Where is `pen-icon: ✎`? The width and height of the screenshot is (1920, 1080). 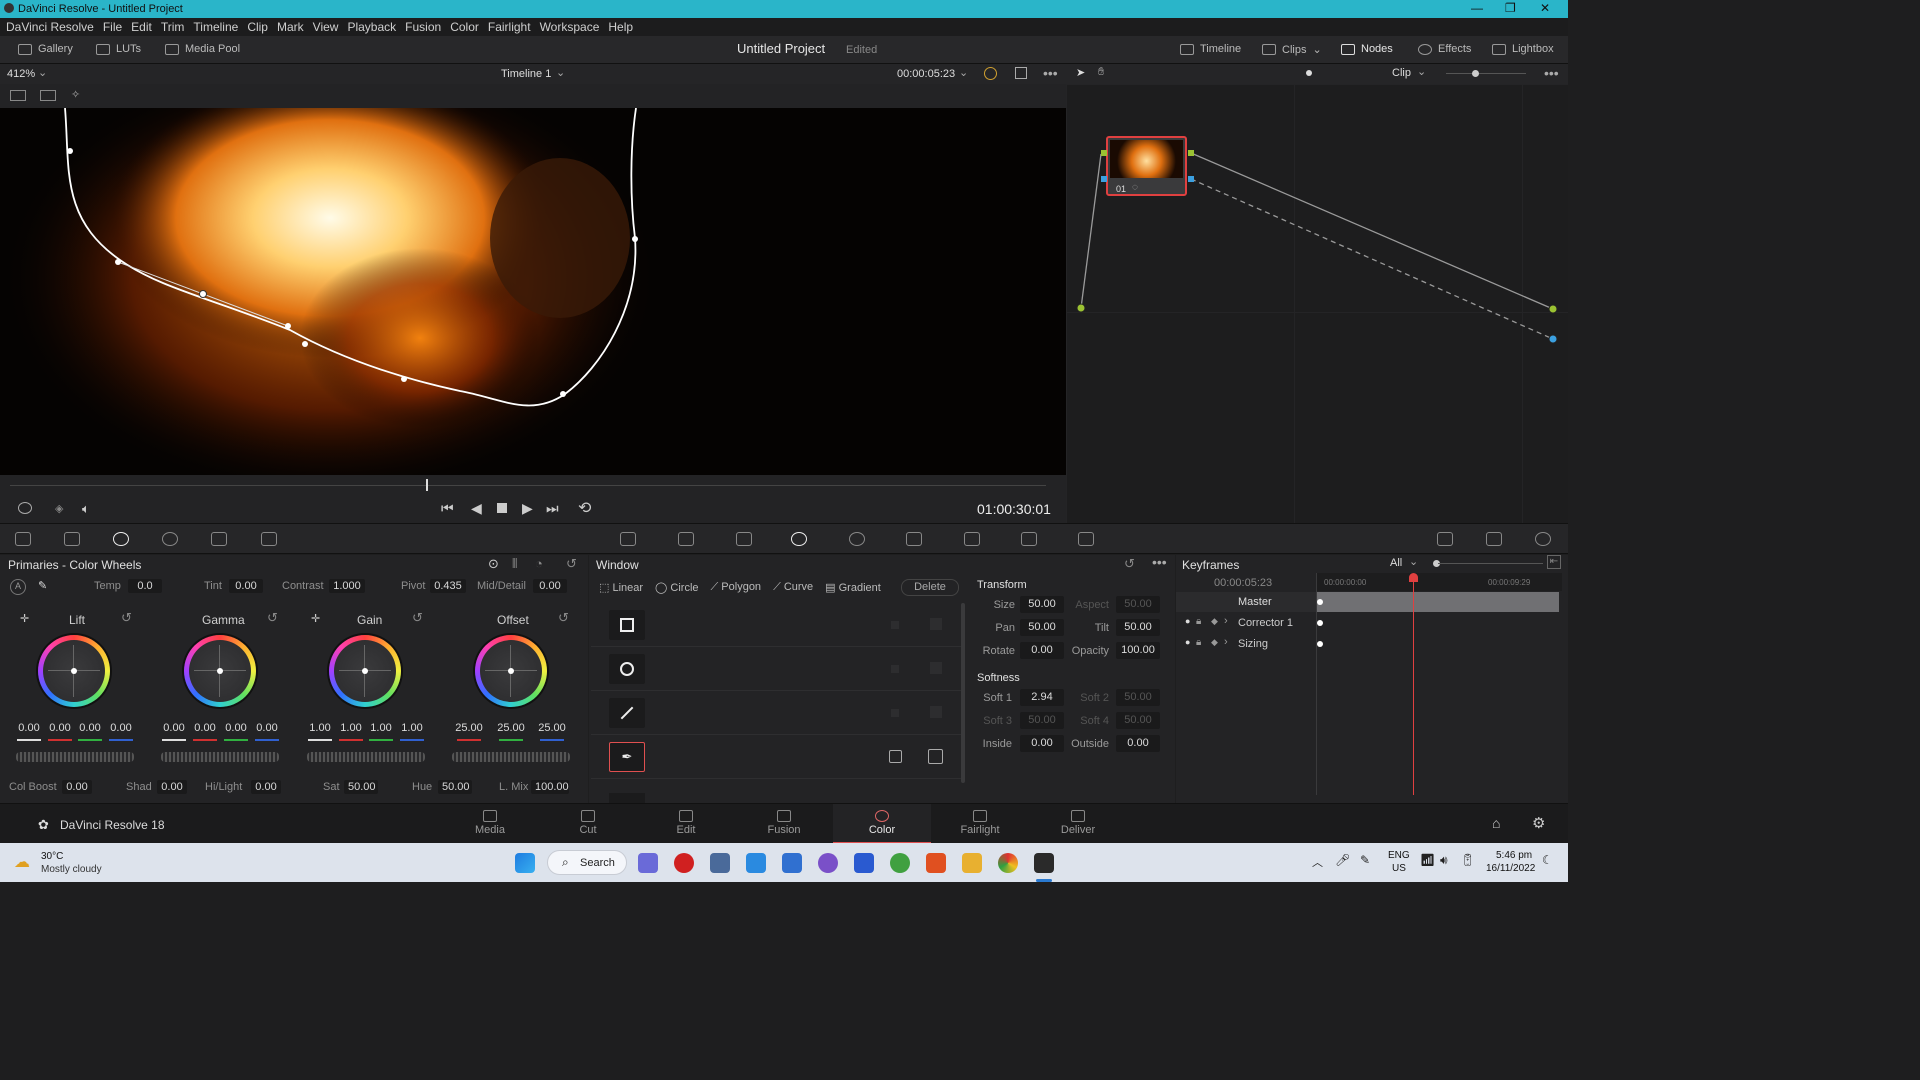
pen-icon: ✎ is located at coordinates (1365, 860).